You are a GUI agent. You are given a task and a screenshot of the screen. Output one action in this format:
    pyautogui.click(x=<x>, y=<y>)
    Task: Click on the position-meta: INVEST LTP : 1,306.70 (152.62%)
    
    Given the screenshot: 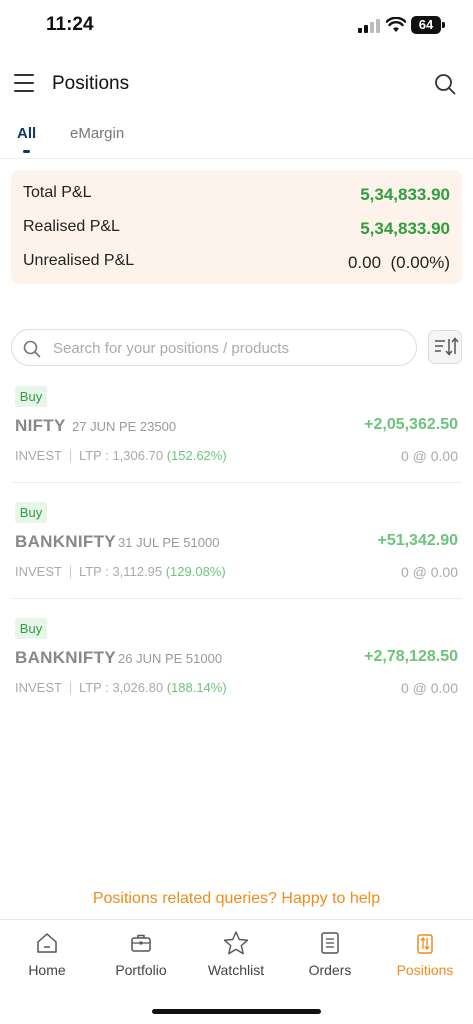 What is the action you would take?
    pyautogui.click(x=121, y=455)
    